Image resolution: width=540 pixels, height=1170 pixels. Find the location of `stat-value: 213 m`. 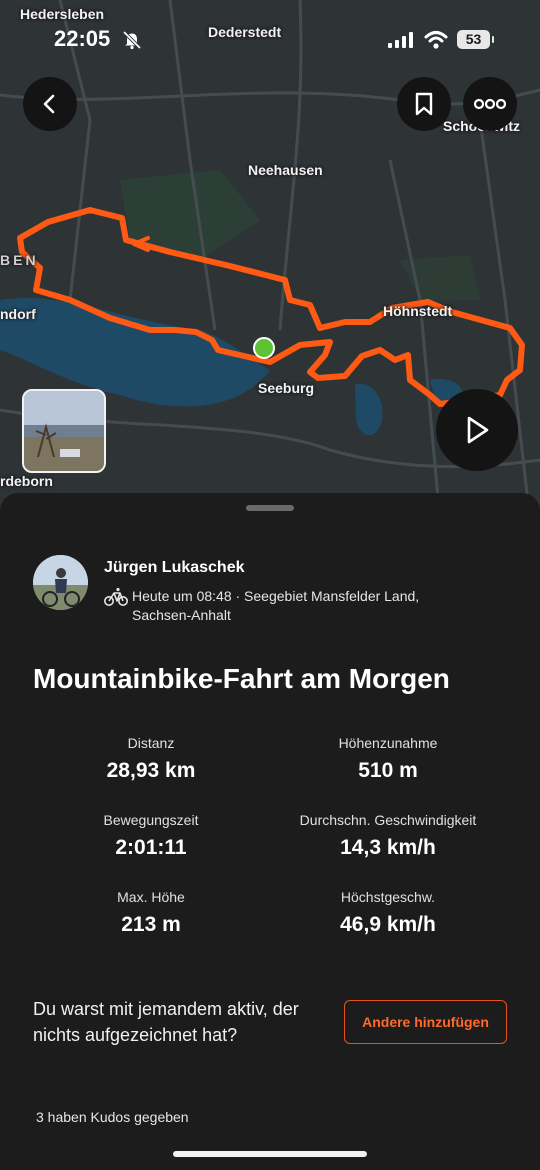

stat-value: 213 m is located at coordinates (151, 924).